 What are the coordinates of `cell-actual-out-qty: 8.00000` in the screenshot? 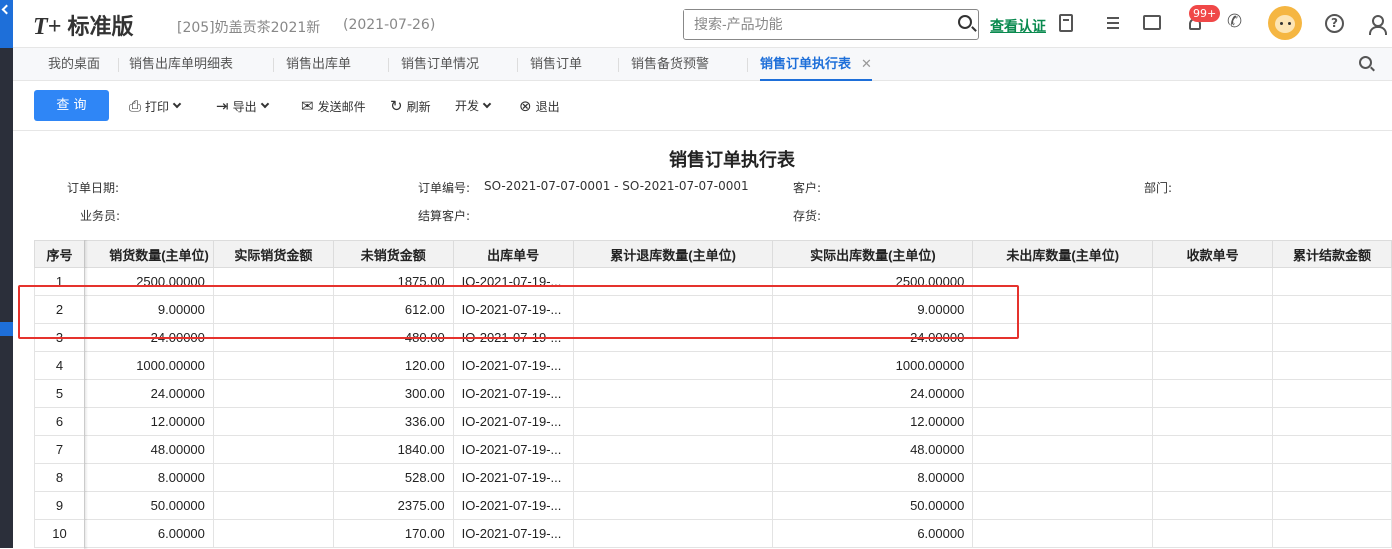 It's located at (873, 477).